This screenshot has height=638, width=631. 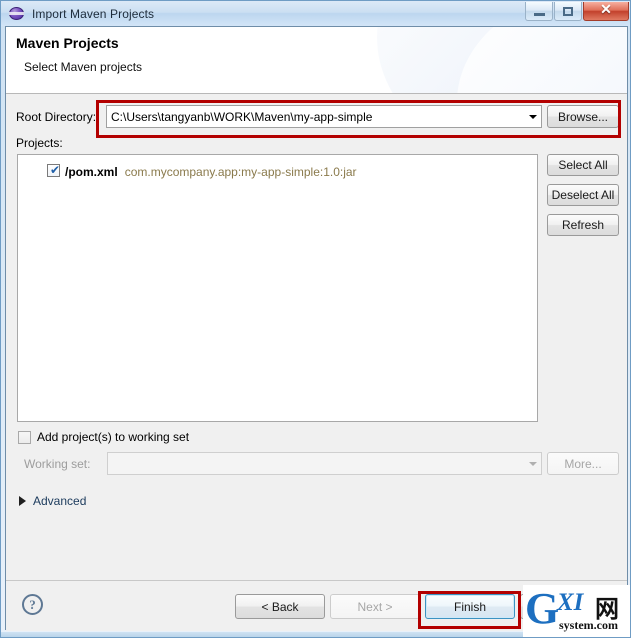 I want to click on next-button: Next >, so click(x=375, y=606).